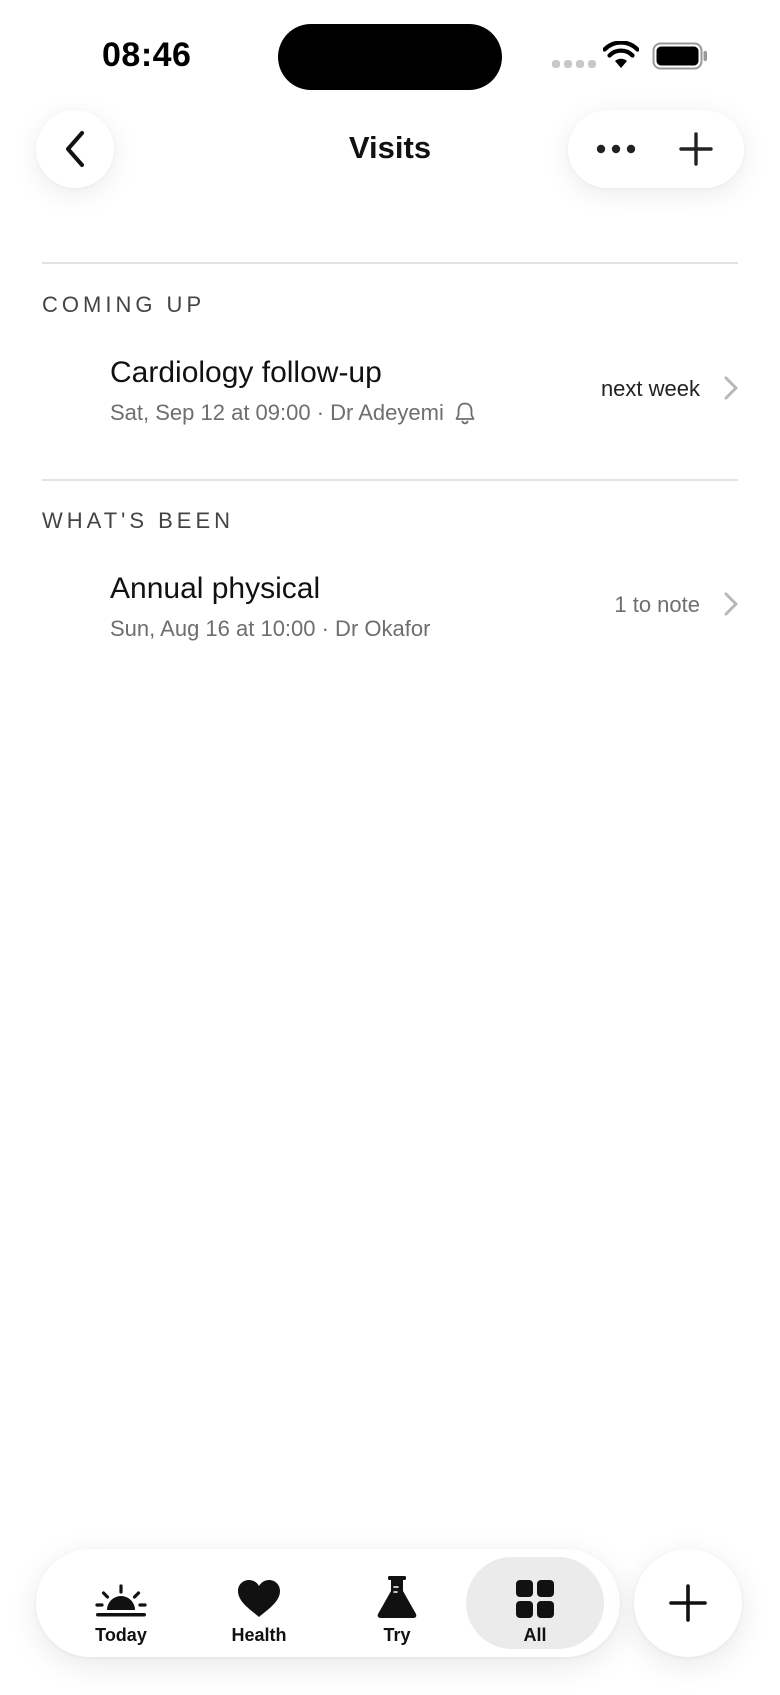  I want to click on tab-all: All, so click(535, 1603).